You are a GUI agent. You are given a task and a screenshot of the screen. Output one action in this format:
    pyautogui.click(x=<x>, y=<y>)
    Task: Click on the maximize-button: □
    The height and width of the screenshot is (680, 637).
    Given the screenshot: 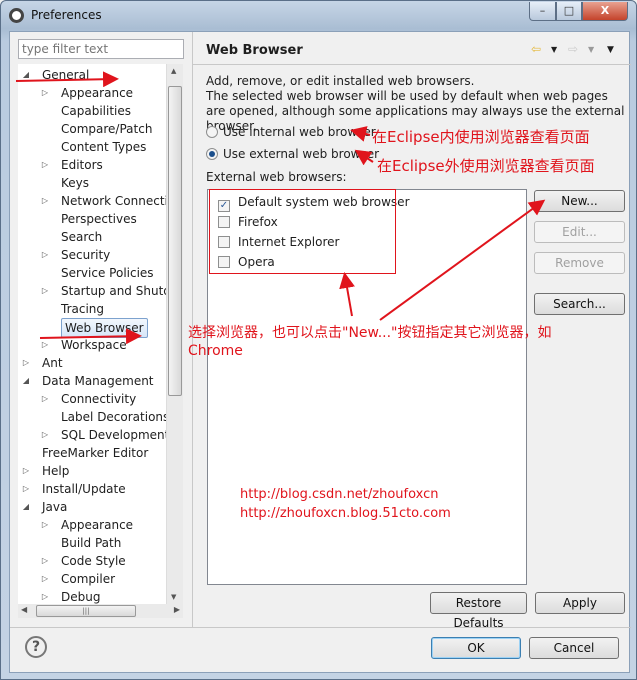 What is the action you would take?
    pyautogui.click(x=569, y=11)
    